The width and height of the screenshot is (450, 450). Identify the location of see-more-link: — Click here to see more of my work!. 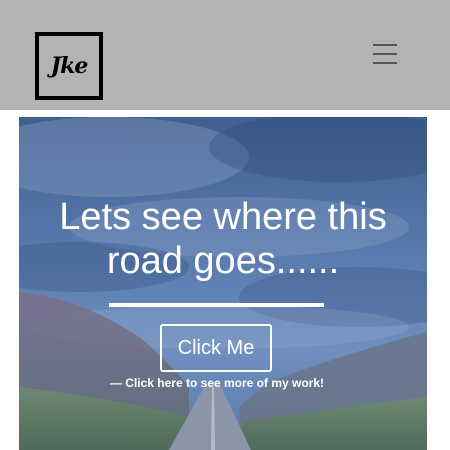
(217, 383).